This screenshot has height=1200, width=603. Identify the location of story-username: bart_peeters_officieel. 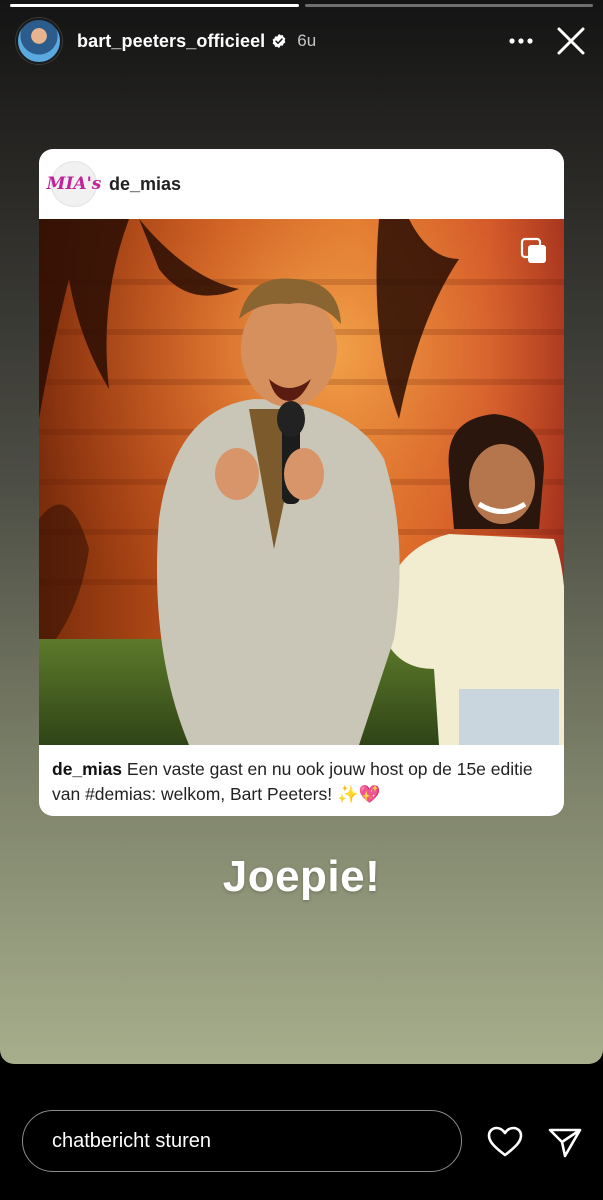
(171, 41).